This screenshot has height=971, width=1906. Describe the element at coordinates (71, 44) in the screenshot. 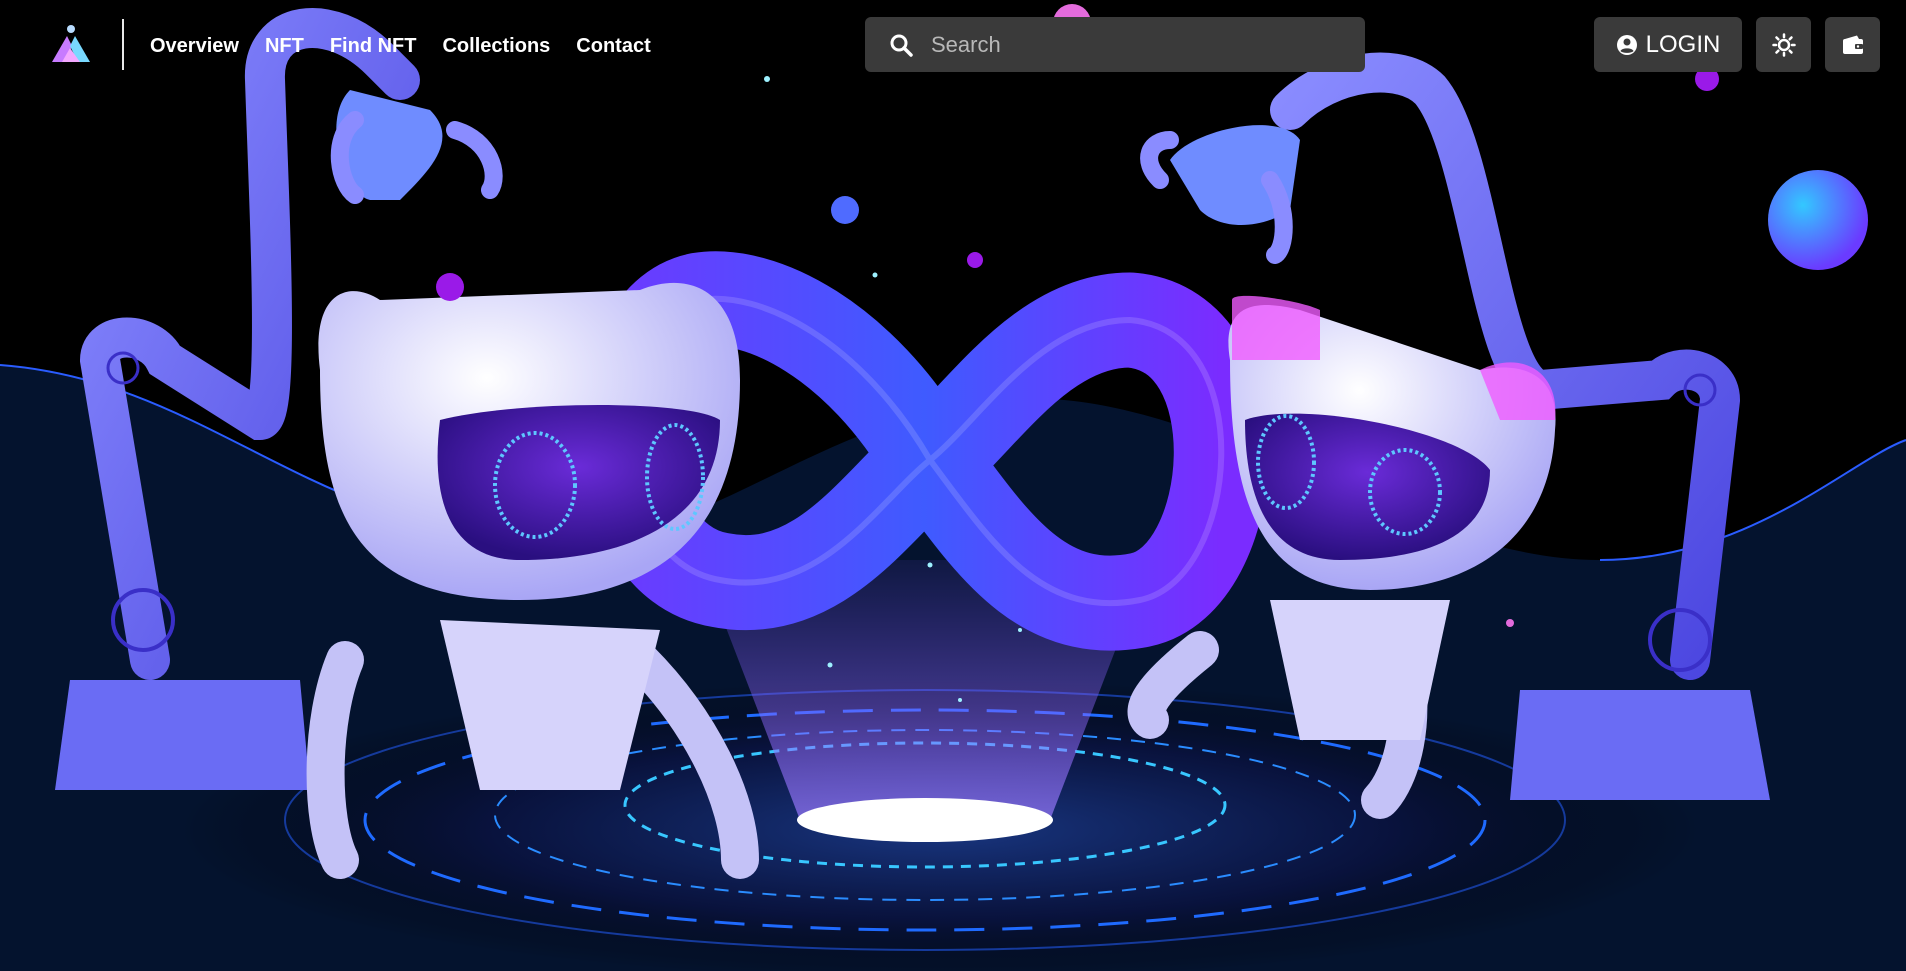

I see `brand-logo-icon` at that location.